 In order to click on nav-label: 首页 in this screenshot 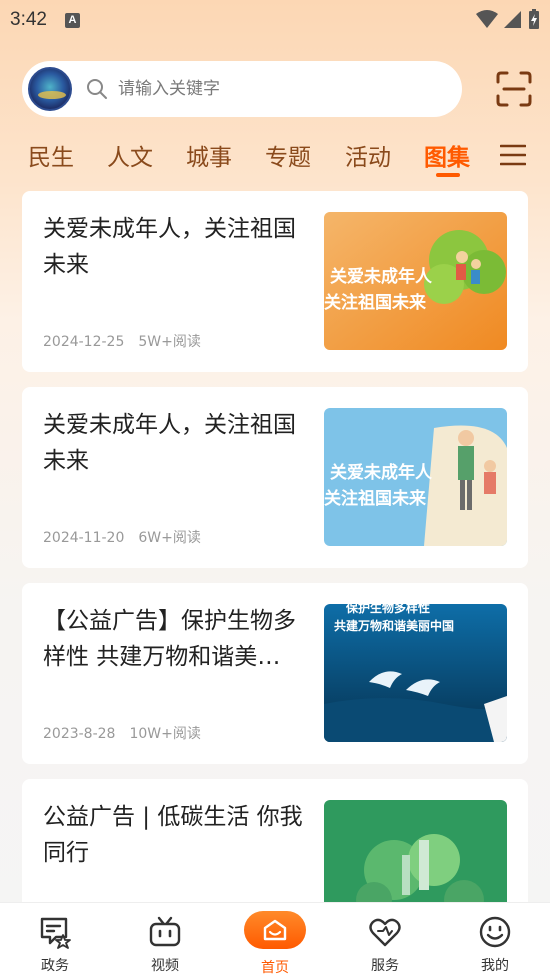, I will do `click(275, 968)`.